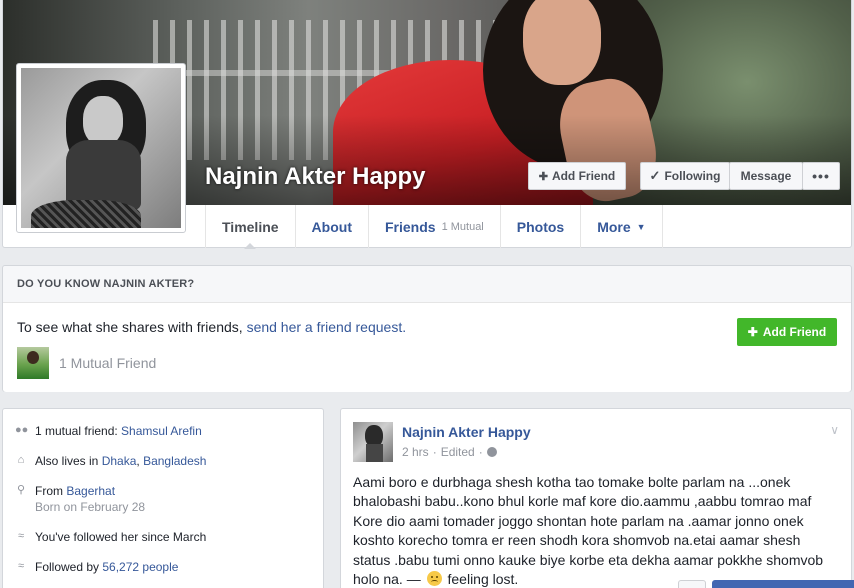 This screenshot has width=854, height=588. I want to click on tab-more: More ▼, so click(621, 226).